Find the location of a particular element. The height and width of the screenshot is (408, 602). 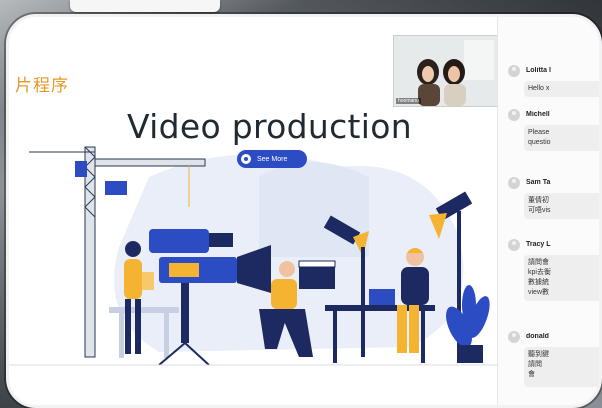

see-more-button: See More is located at coordinates (272, 159).